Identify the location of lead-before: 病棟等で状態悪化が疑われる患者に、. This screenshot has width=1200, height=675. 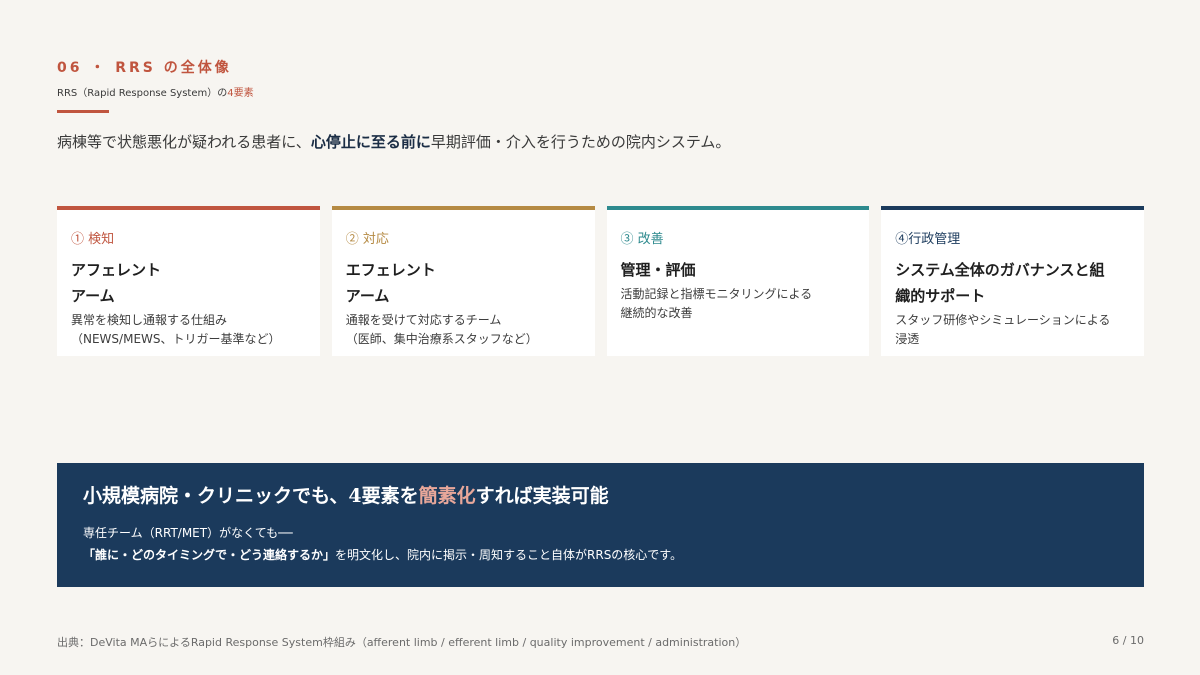
(184, 142).